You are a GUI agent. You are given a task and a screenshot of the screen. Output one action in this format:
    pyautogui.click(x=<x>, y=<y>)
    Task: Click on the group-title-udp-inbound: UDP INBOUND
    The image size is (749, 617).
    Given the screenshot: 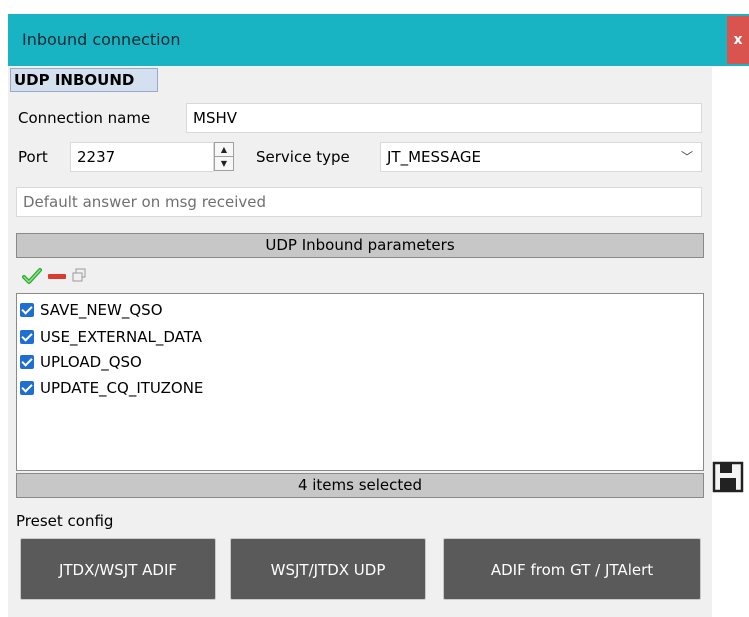 What is the action you would take?
    pyautogui.click(x=84, y=80)
    